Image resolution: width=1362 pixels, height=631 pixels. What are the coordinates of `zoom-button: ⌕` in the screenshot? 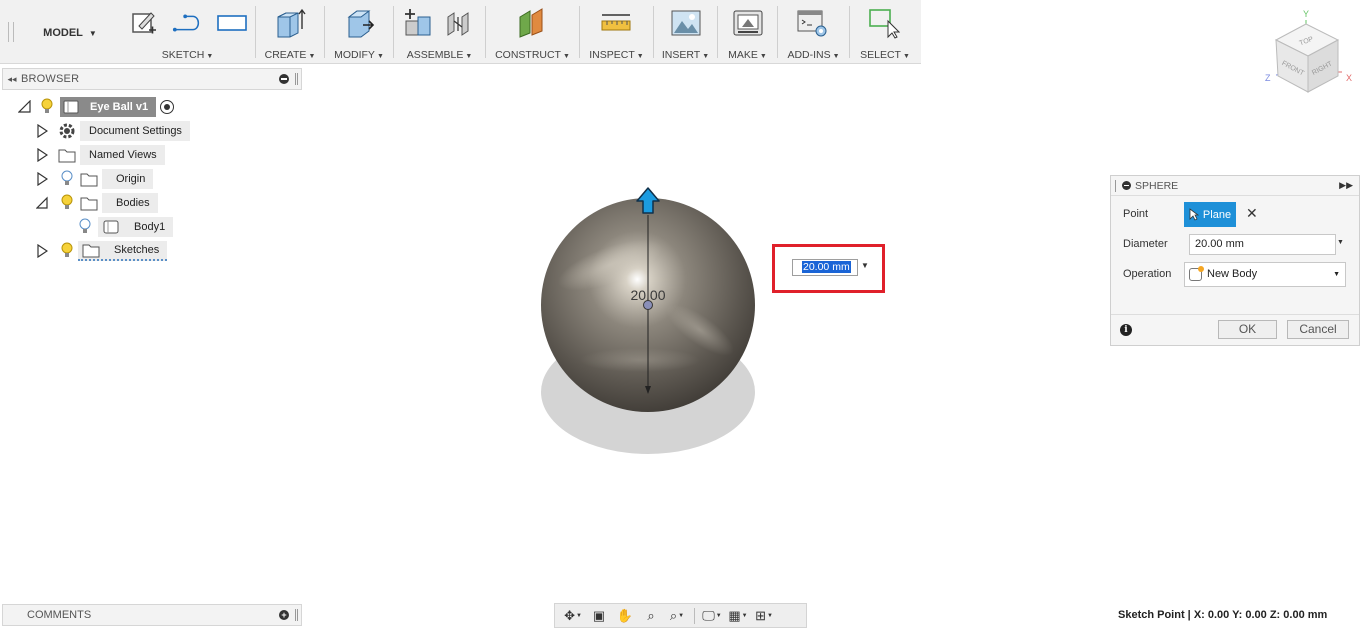 It's located at (651, 616).